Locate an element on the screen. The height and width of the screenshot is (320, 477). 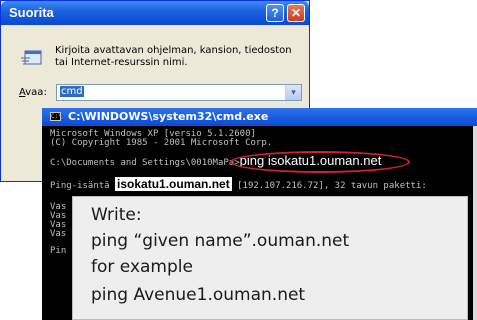
open-label: Avaa: is located at coordinates (33, 92).